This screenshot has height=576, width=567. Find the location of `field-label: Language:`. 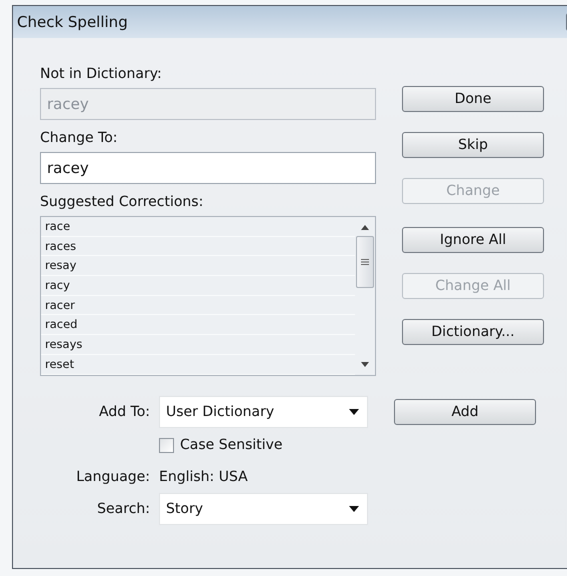

field-label: Language: is located at coordinates (113, 477).